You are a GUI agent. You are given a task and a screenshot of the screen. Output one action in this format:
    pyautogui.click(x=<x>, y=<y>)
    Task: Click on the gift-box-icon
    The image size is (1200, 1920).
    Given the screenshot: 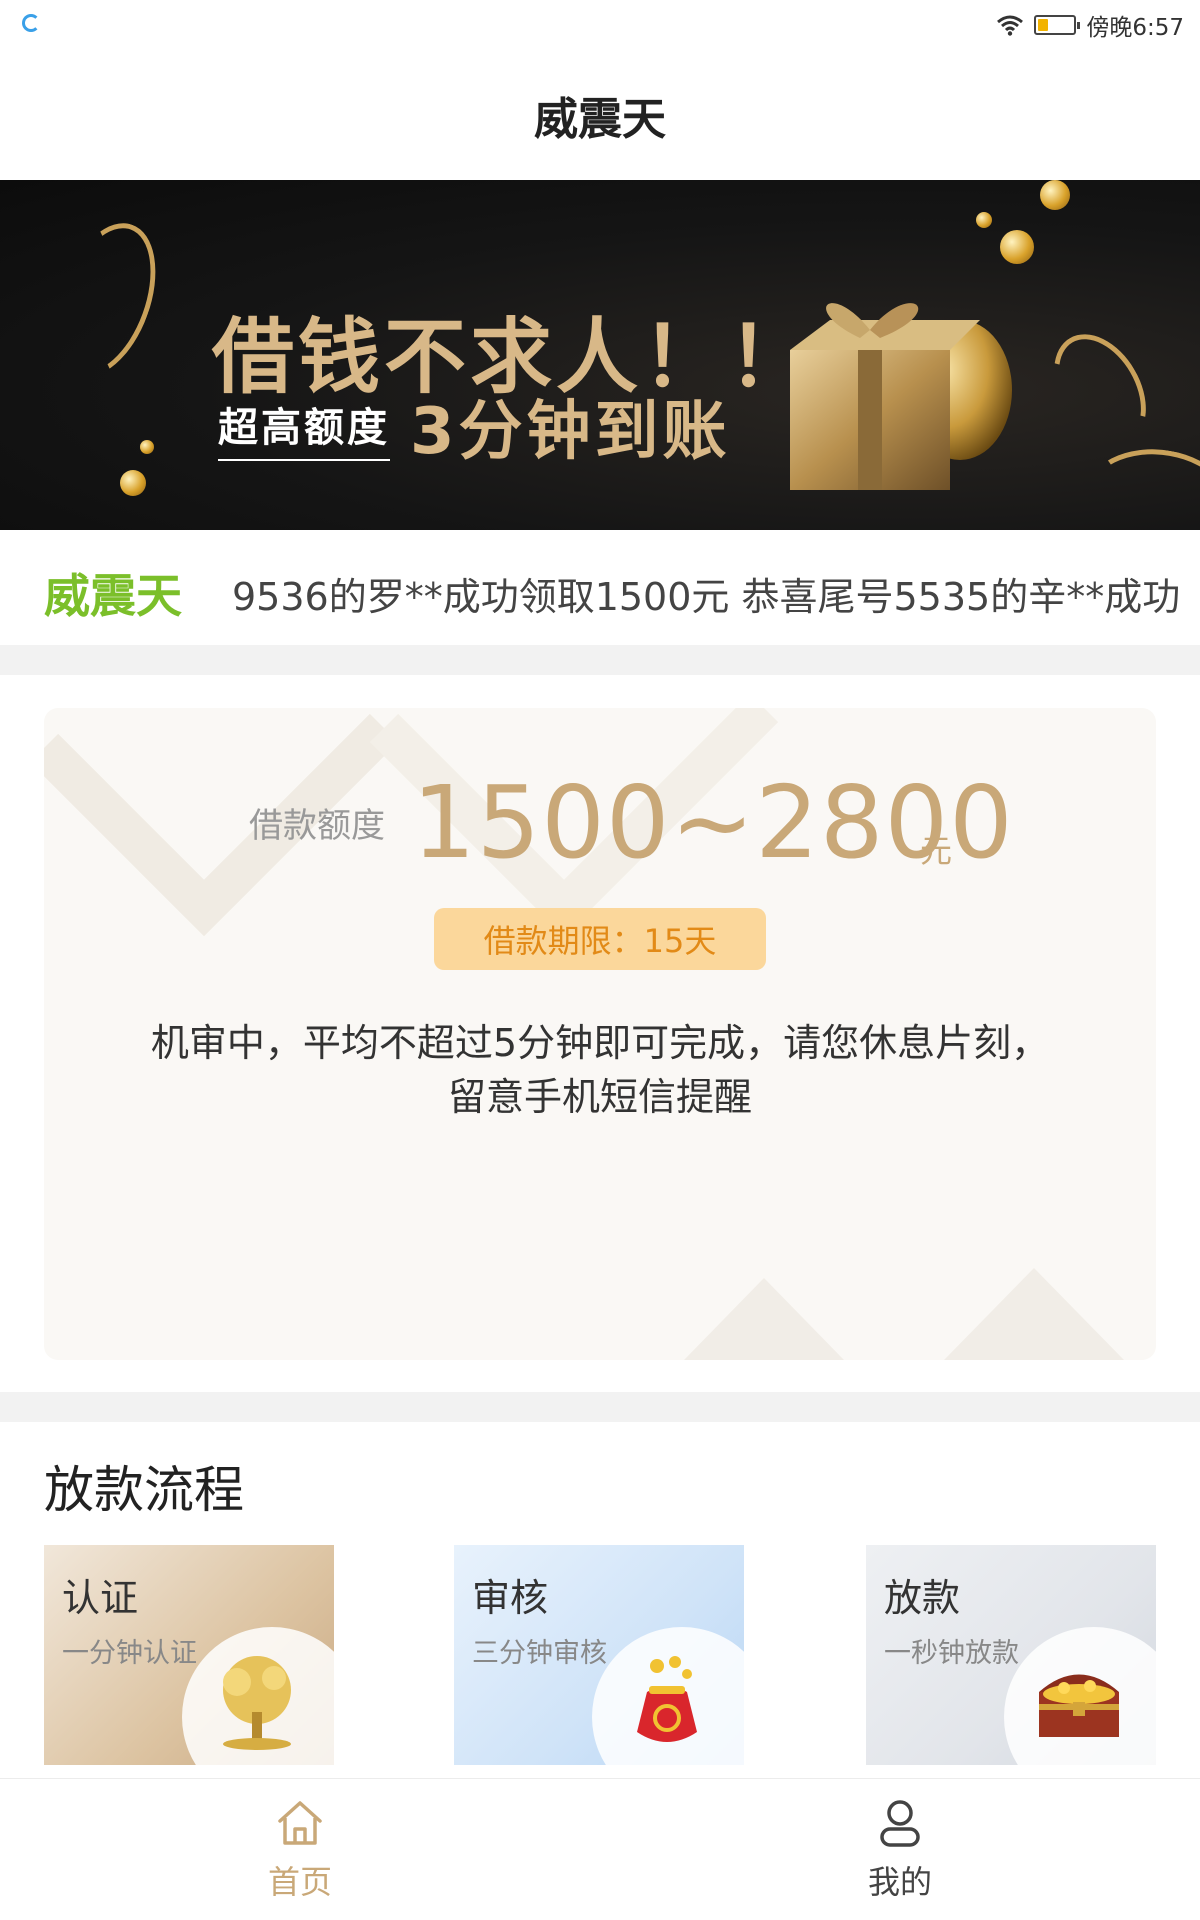 What is the action you would take?
    pyautogui.click(x=901, y=396)
    